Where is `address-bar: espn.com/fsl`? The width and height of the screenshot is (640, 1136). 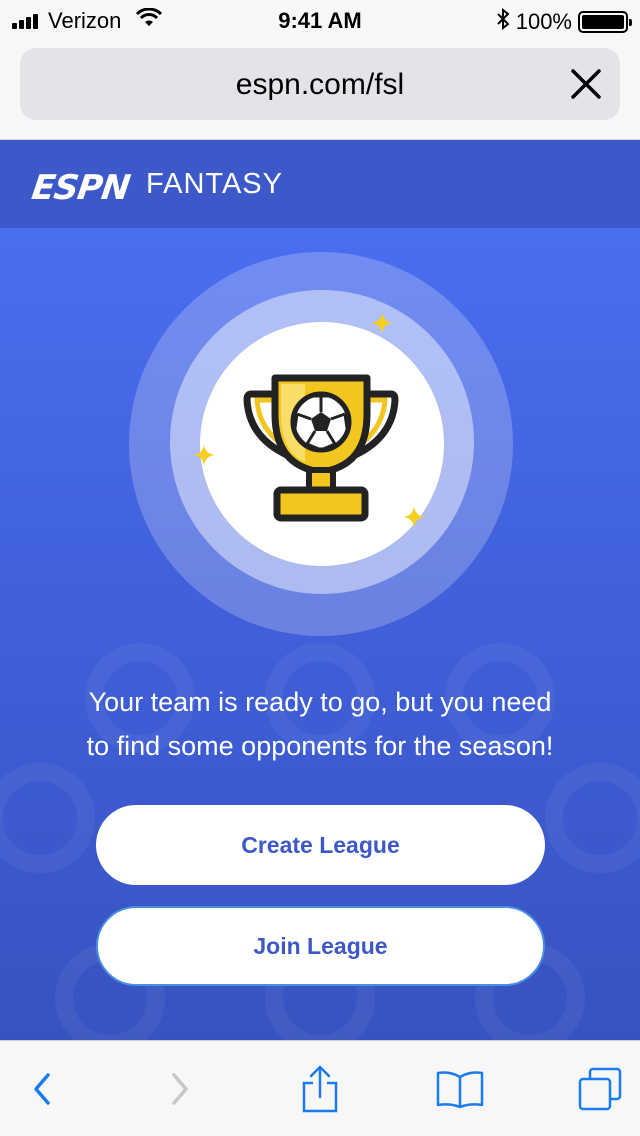
address-bar: espn.com/fsl is located at coordinates (320, 84).